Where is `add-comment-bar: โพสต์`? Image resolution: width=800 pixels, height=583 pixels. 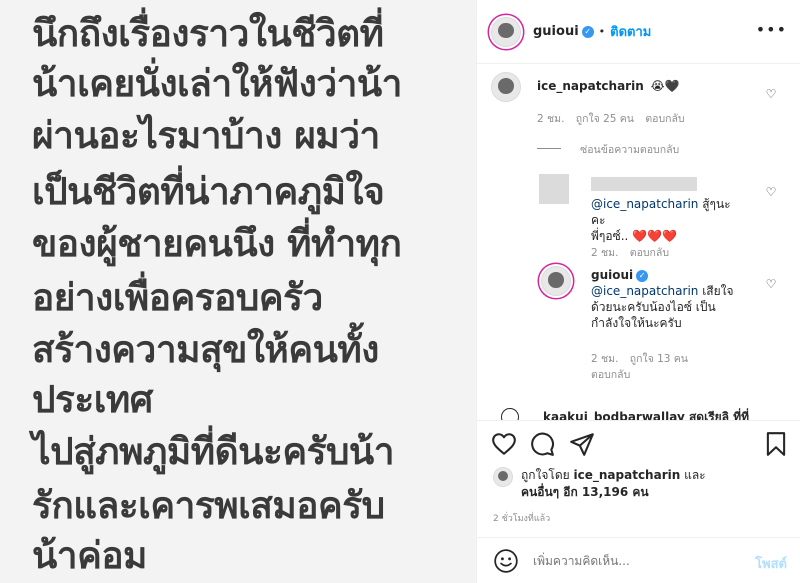
add-comment-bar: โพสต์ is located at coordinates (638, 560).